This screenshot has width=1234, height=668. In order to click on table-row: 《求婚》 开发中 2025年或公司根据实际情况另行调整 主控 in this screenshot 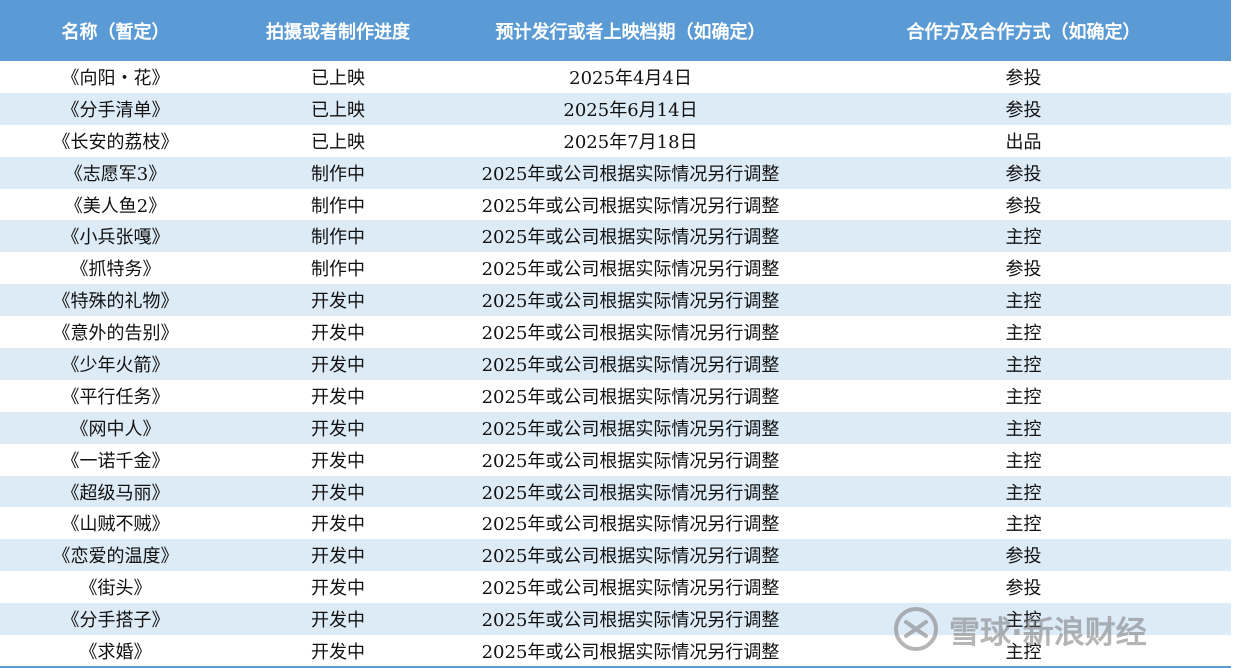, I will do `click(615, 651)`.